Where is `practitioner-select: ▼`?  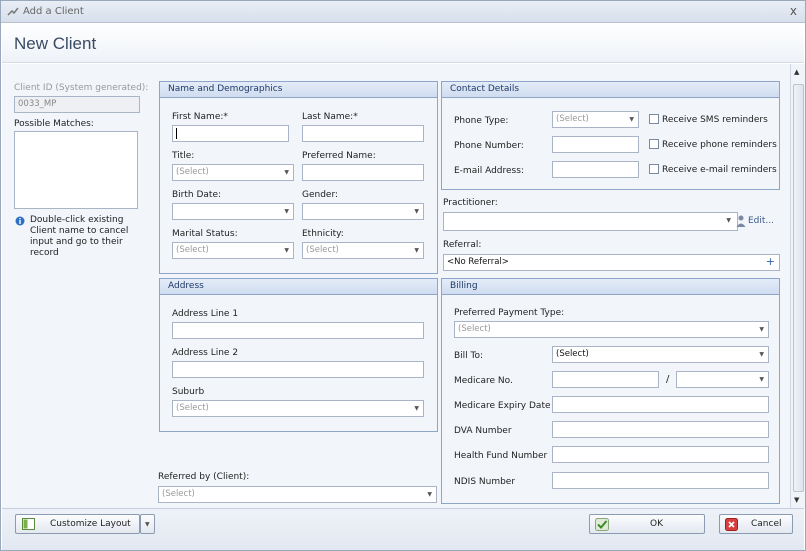 practitioner-select: ▼ is located at coordinates (590, 221).